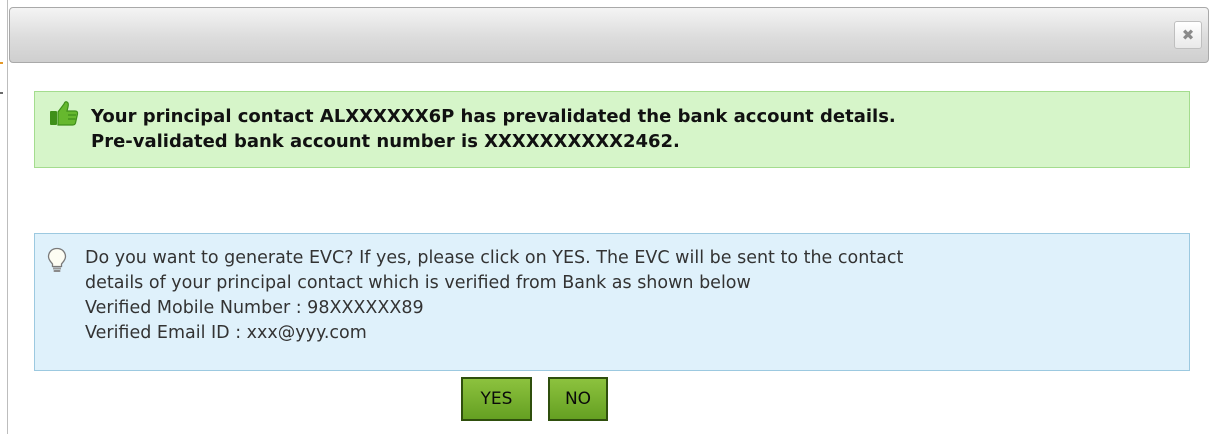  I want to click on thumbs-up-icon, so click(64, 113).